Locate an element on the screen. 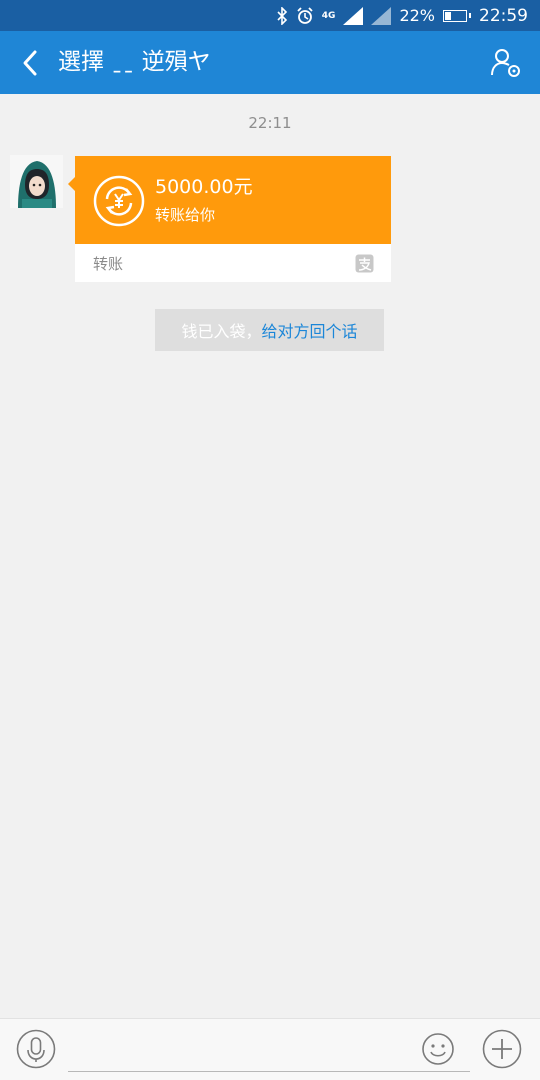 The height and width of the screenshot is (1080, 540). input-bar is located at coordinates (270, 1049).